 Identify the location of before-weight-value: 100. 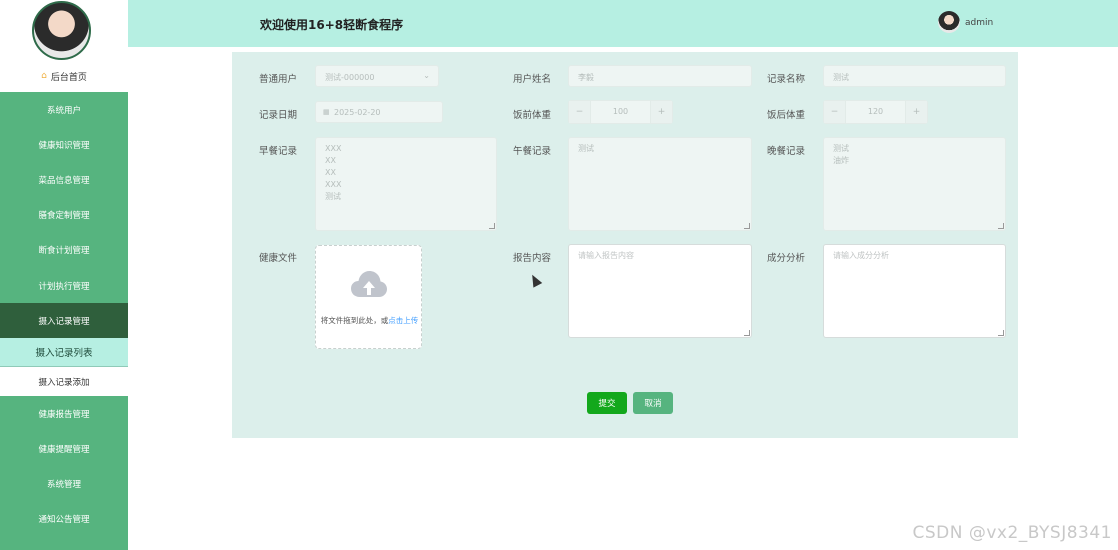
(620, 111).